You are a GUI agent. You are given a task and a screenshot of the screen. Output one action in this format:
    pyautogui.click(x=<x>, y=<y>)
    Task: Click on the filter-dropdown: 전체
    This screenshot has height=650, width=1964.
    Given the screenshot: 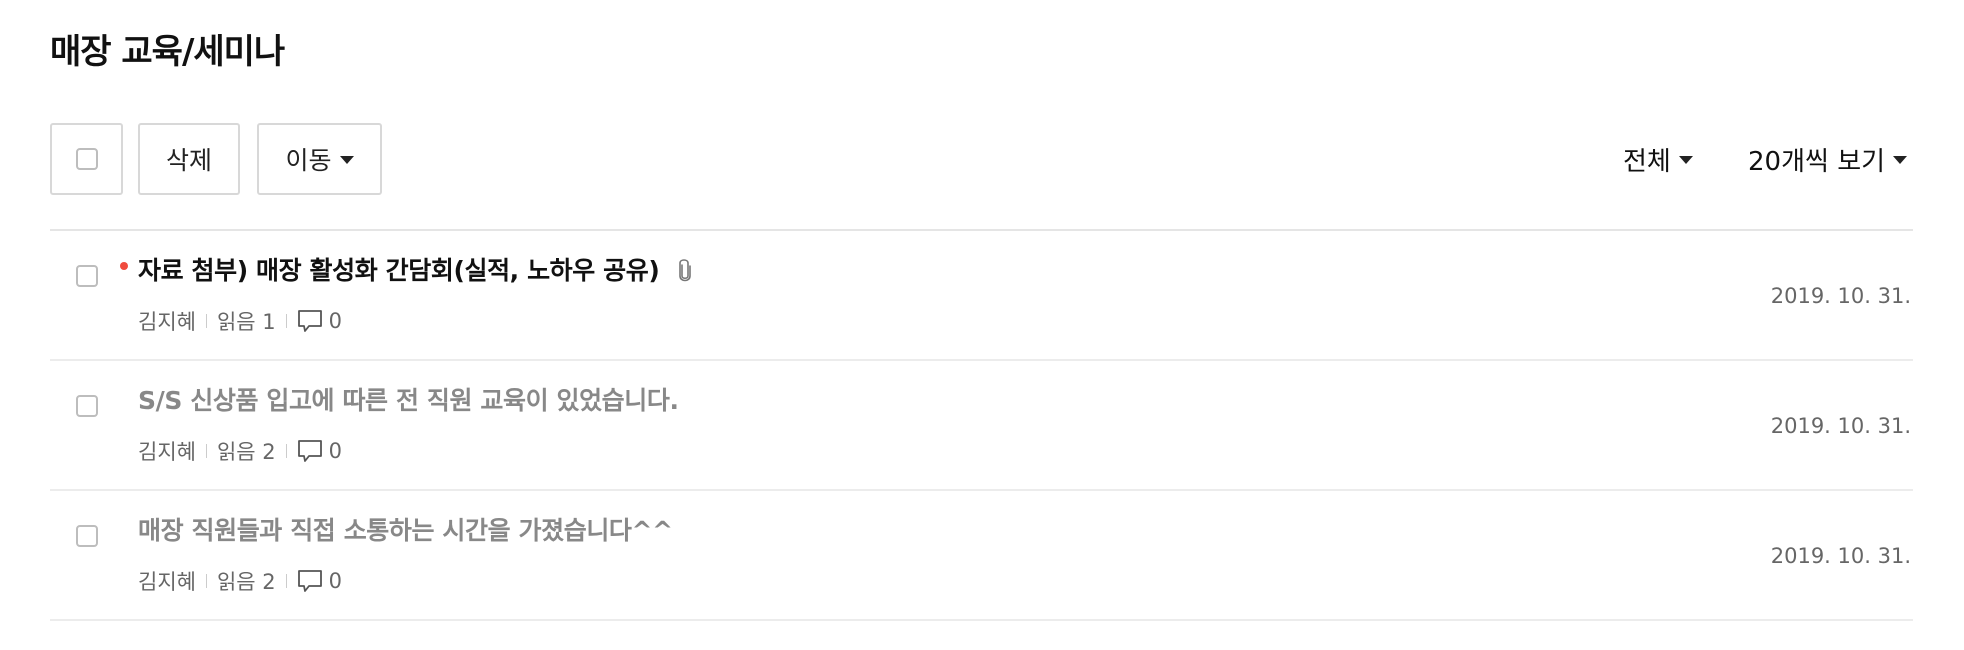 What is the action you would take?
    pyautogui.click(x=1658, y=159)
    